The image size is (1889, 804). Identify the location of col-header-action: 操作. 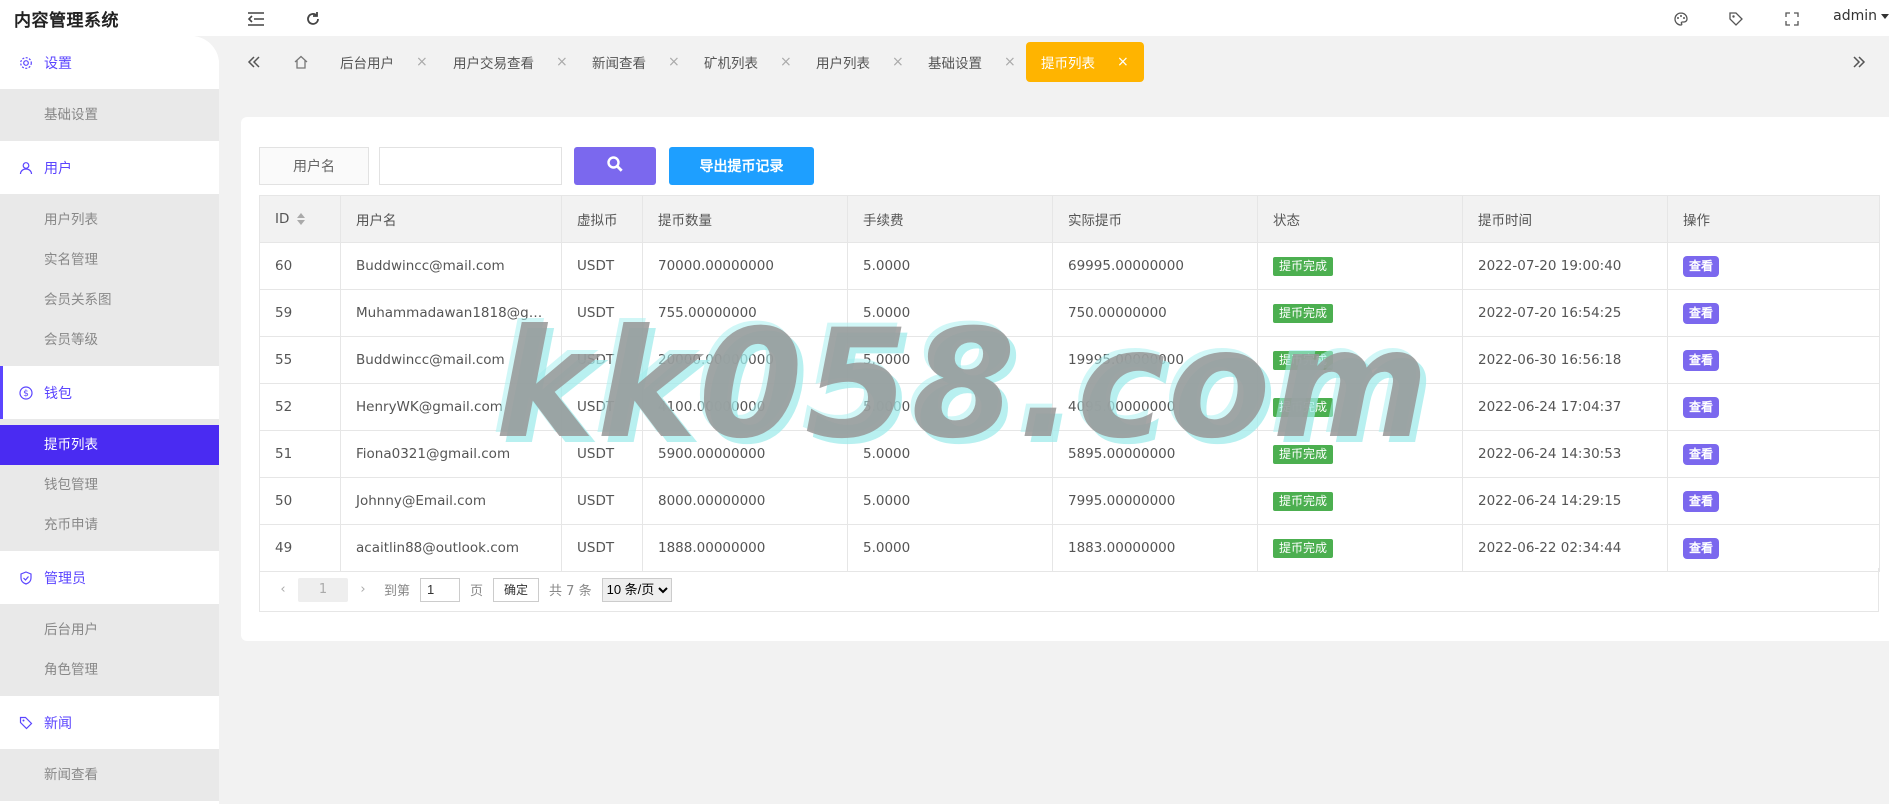
(1773, 219).